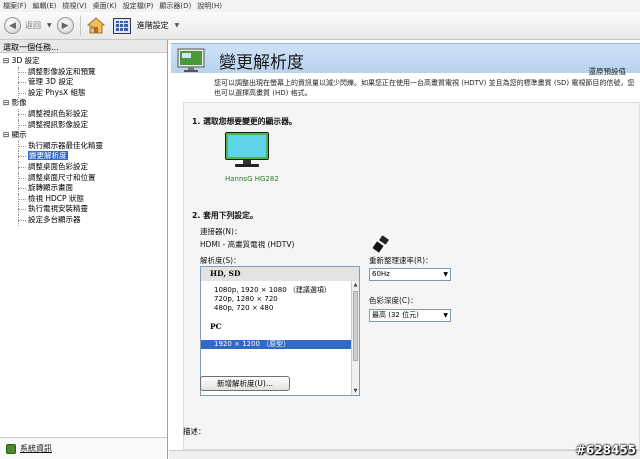 This screenshot has width=640, height=459. I want to click on refresh-rate-label: 重新整理速率(R)：, so click(401, 260).